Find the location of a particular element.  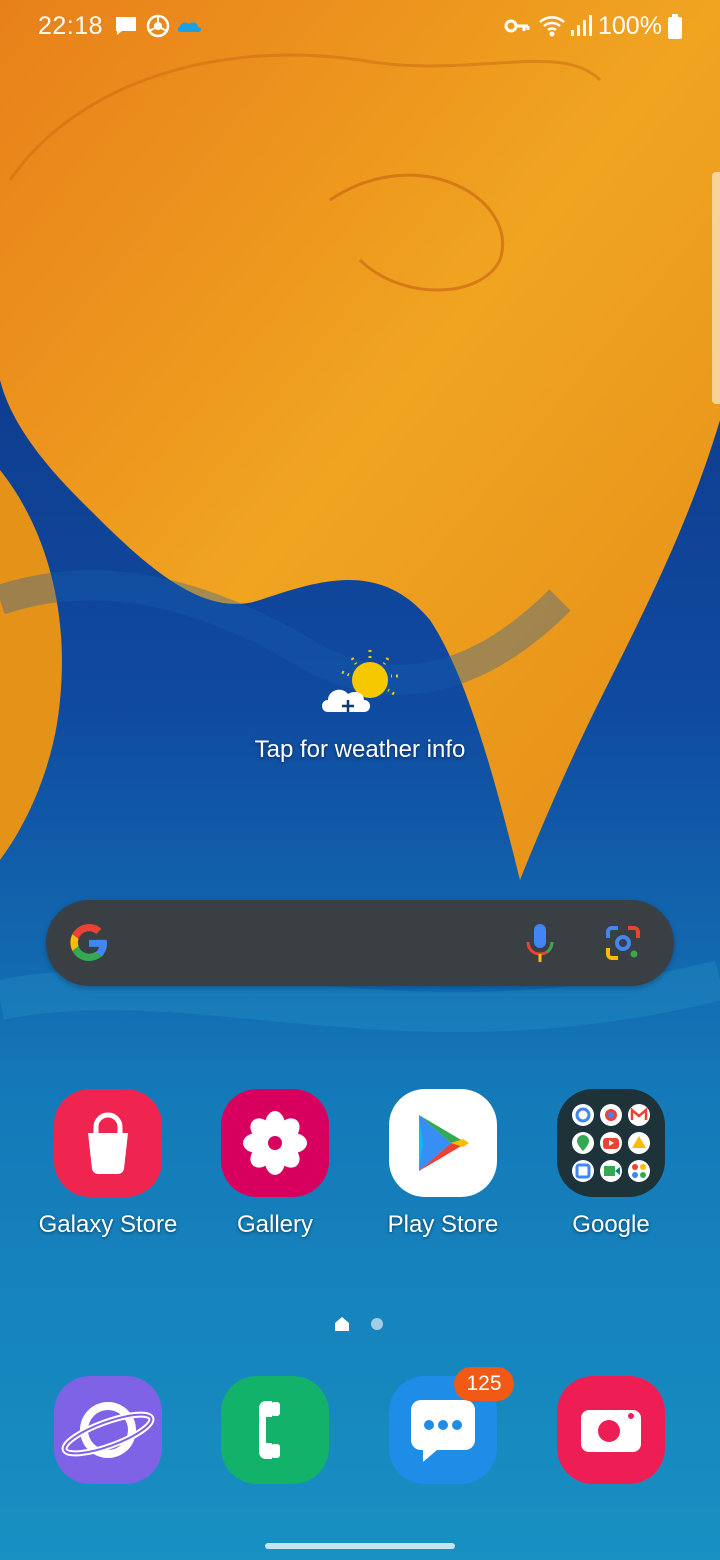

weather-widget: Tap for weather info is located at coordinates (360, 710).